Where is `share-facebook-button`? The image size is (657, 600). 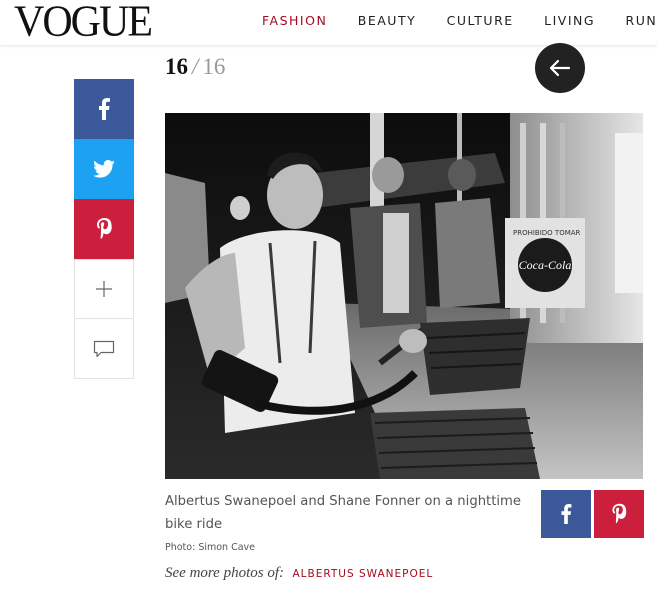 share-facebook-button is located at coordinates (104, 109).